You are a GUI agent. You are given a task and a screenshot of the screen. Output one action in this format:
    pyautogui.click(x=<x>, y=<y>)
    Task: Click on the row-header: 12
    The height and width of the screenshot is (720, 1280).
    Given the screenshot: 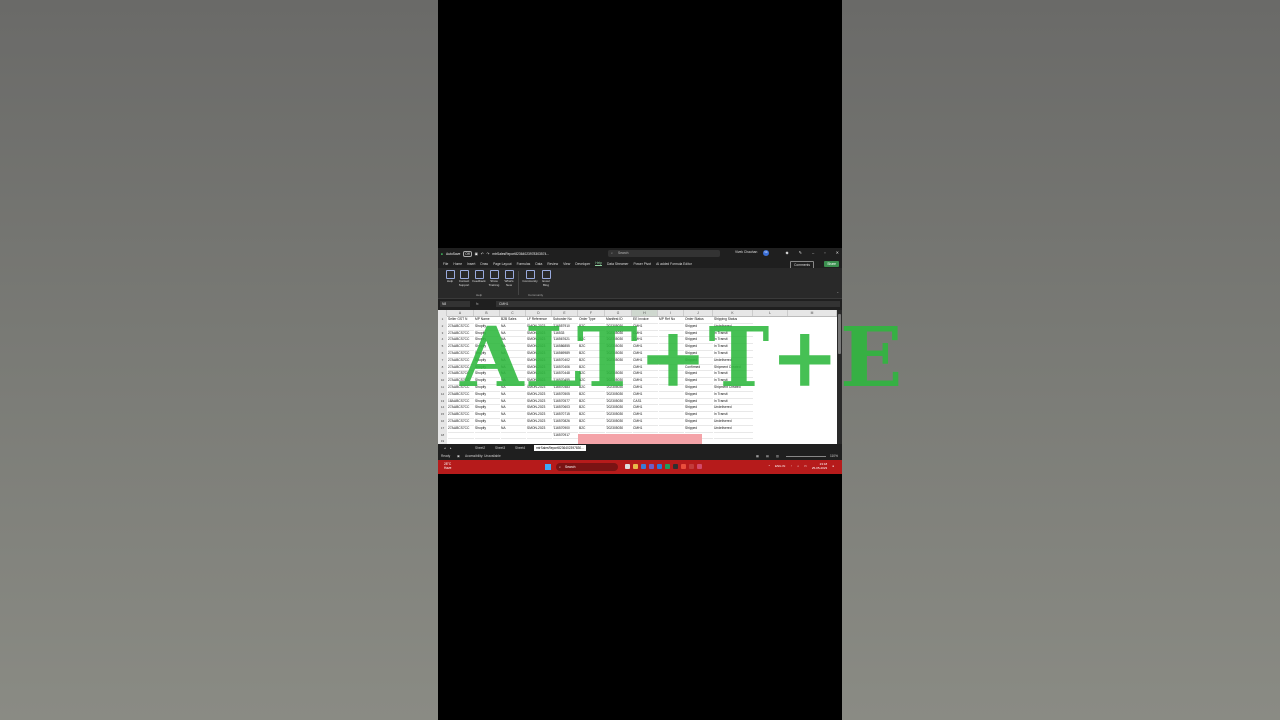 What is the action you would take?
    pyautogui.click(x=442, y=394)
    